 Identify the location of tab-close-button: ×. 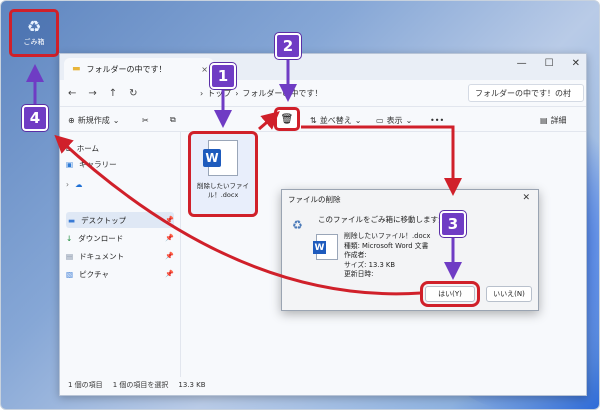
(204, 69).